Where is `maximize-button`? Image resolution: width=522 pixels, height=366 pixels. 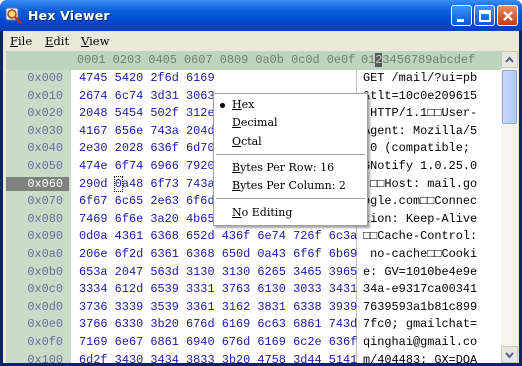
maximize-button is located at coordinates (484, 15).